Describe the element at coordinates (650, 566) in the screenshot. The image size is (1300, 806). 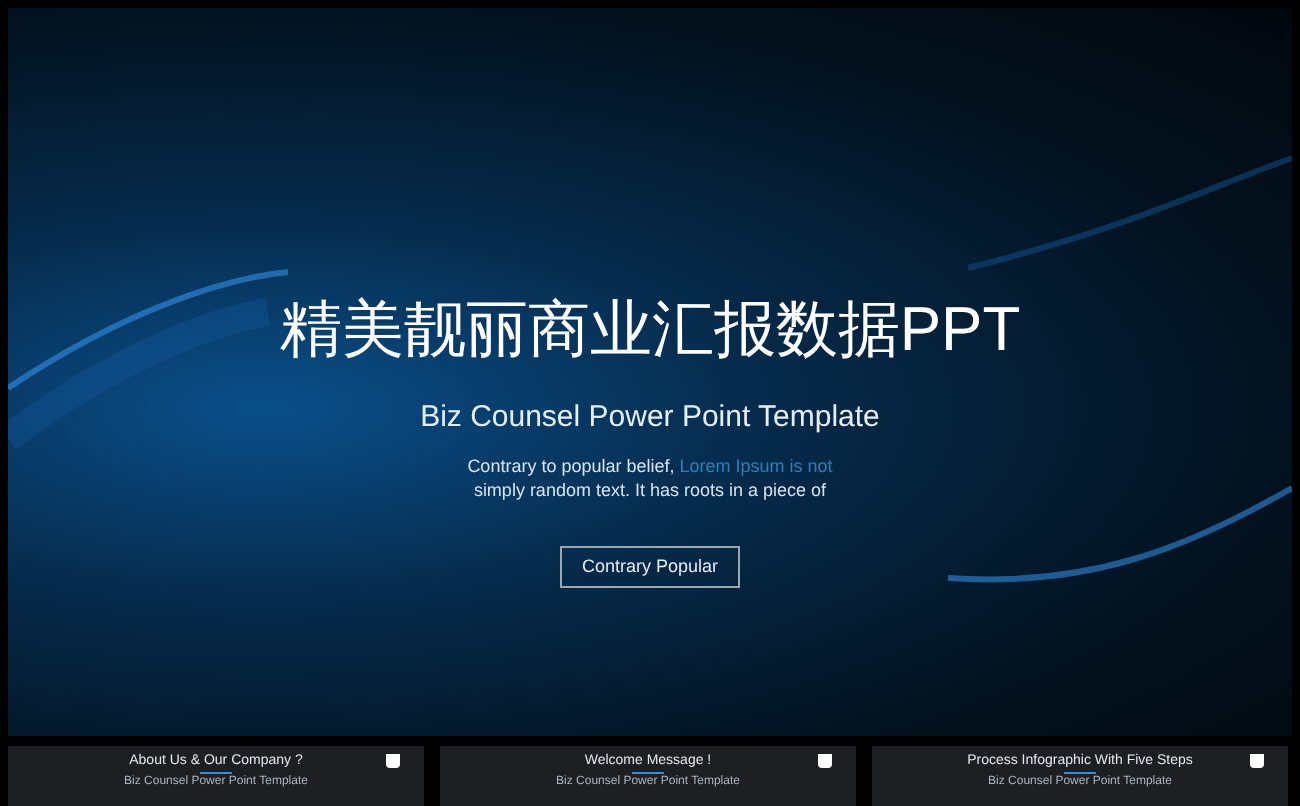
I see `contrary-popular-button: Contrary Popular` at that location.